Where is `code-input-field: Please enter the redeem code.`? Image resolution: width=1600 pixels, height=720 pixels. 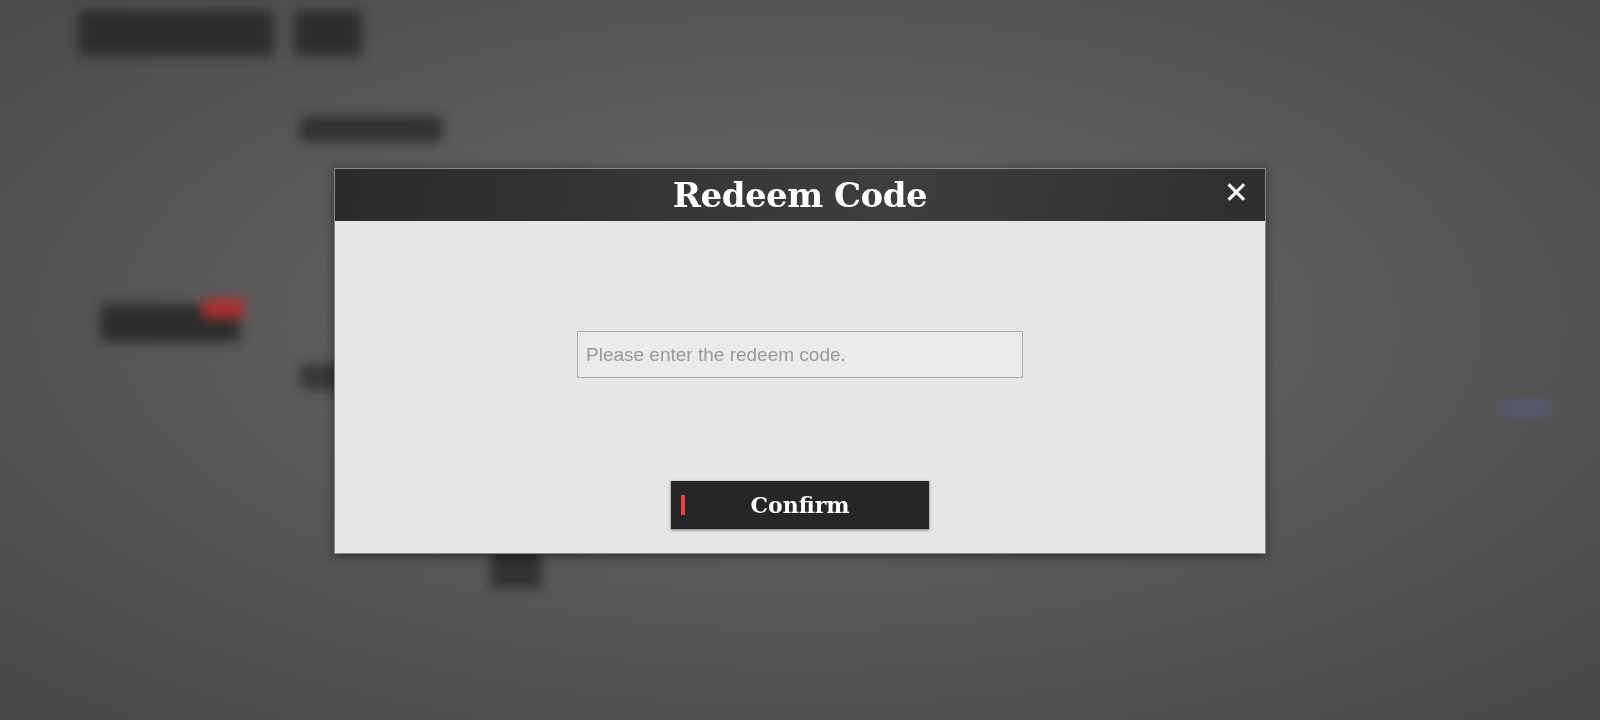
code-input-field: Please enter the redeem code. is located at coordinates (800, 354).